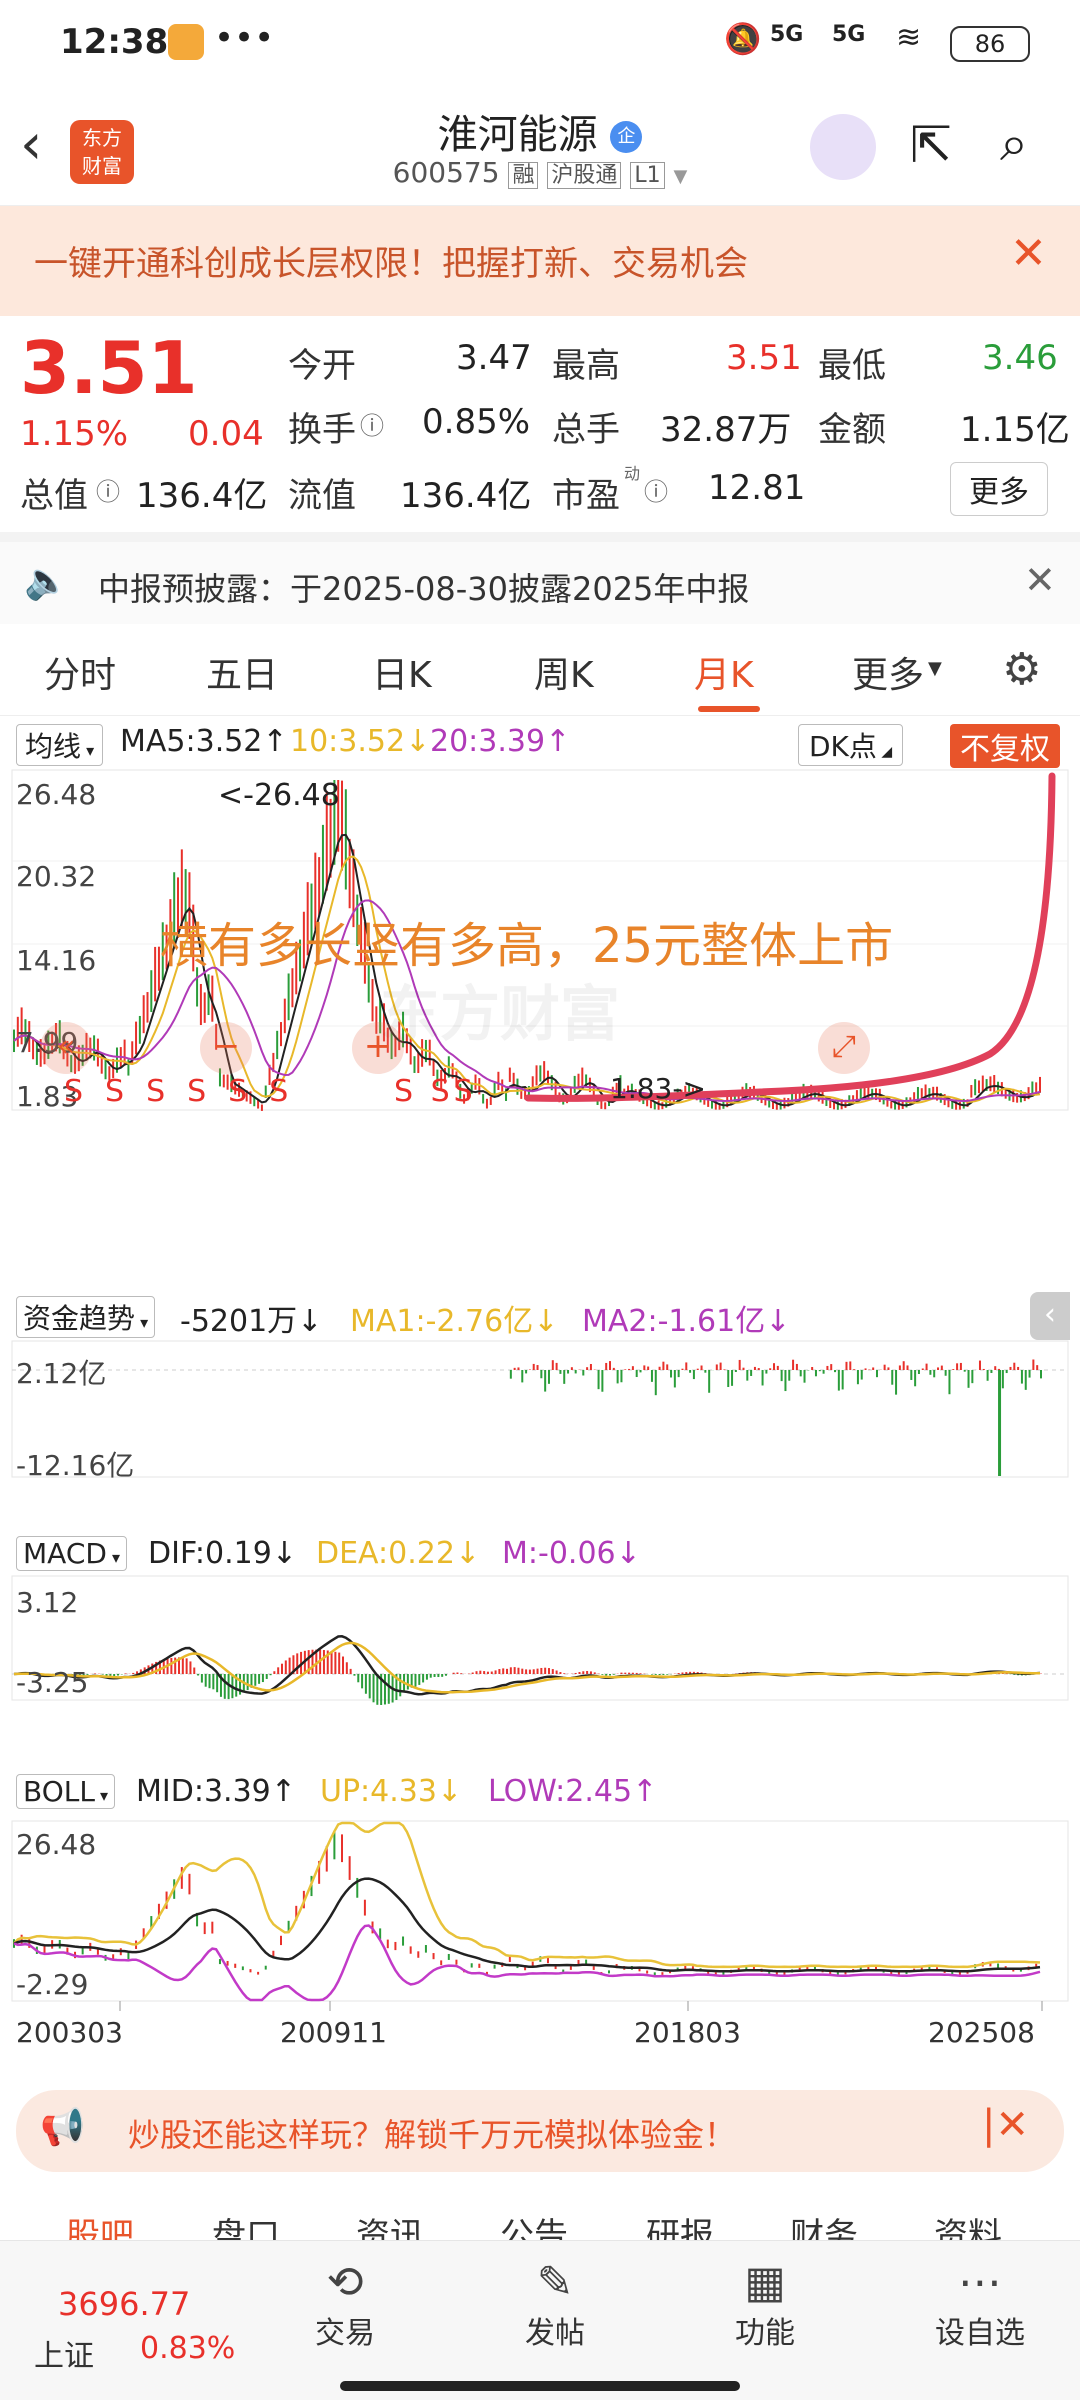  Describe the element at coordinates (66, 1791) in the screenshot. I see `boll-select: BOLL ▾` at that location.